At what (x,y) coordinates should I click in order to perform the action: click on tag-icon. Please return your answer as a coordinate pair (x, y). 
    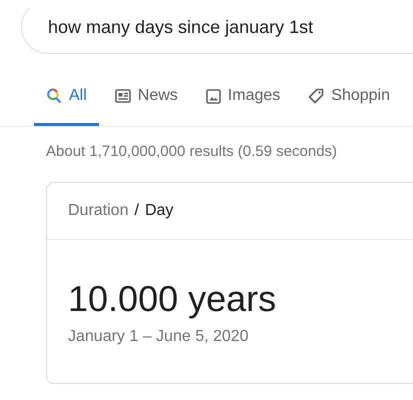
    Looking at the image, I should click on (316, 96).